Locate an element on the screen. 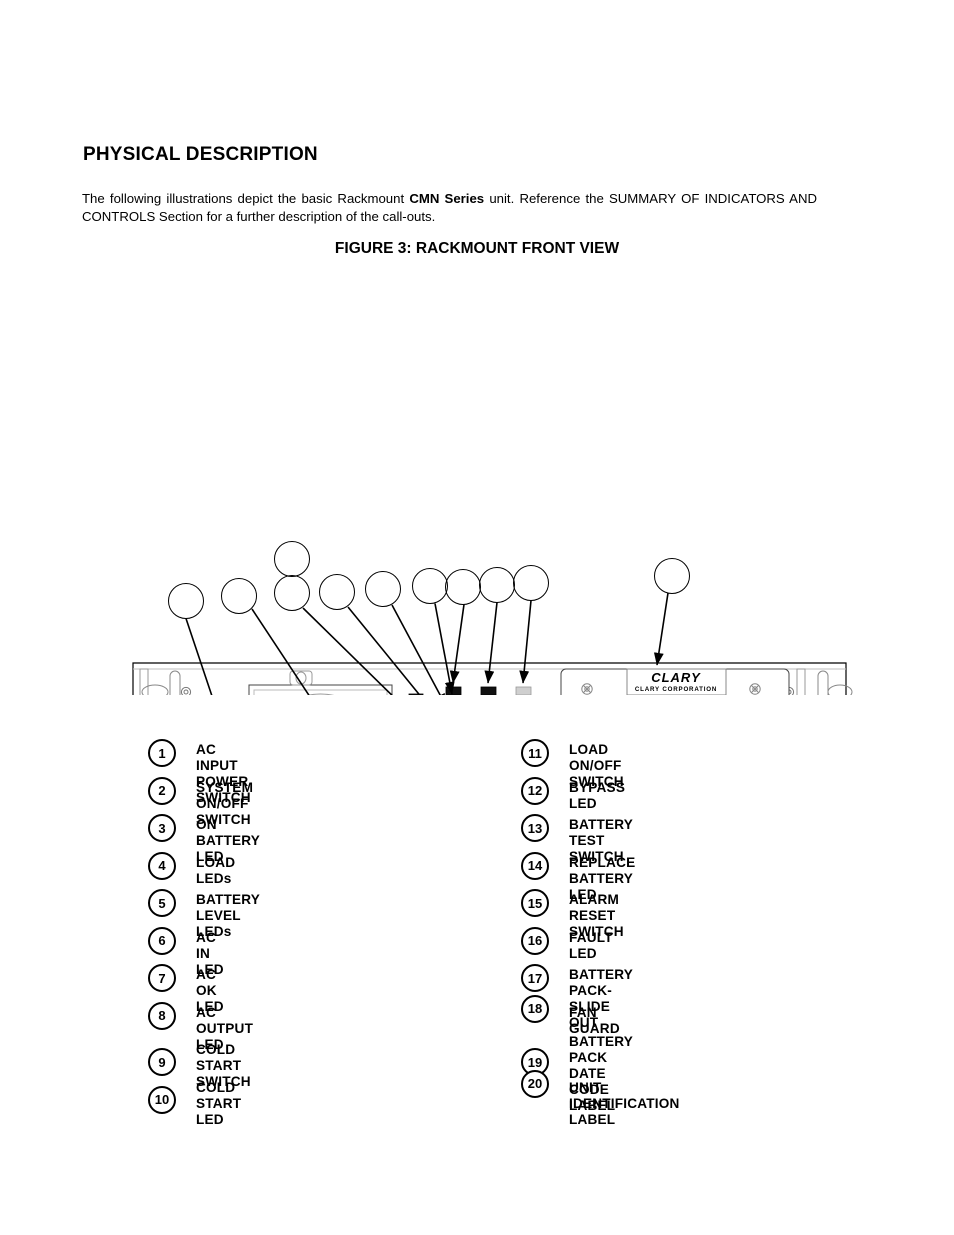 The height and width of the screenshot is (1235, 954). clary-subtext-right: CLARY CORPORATION is located at coordinates (676, 689).